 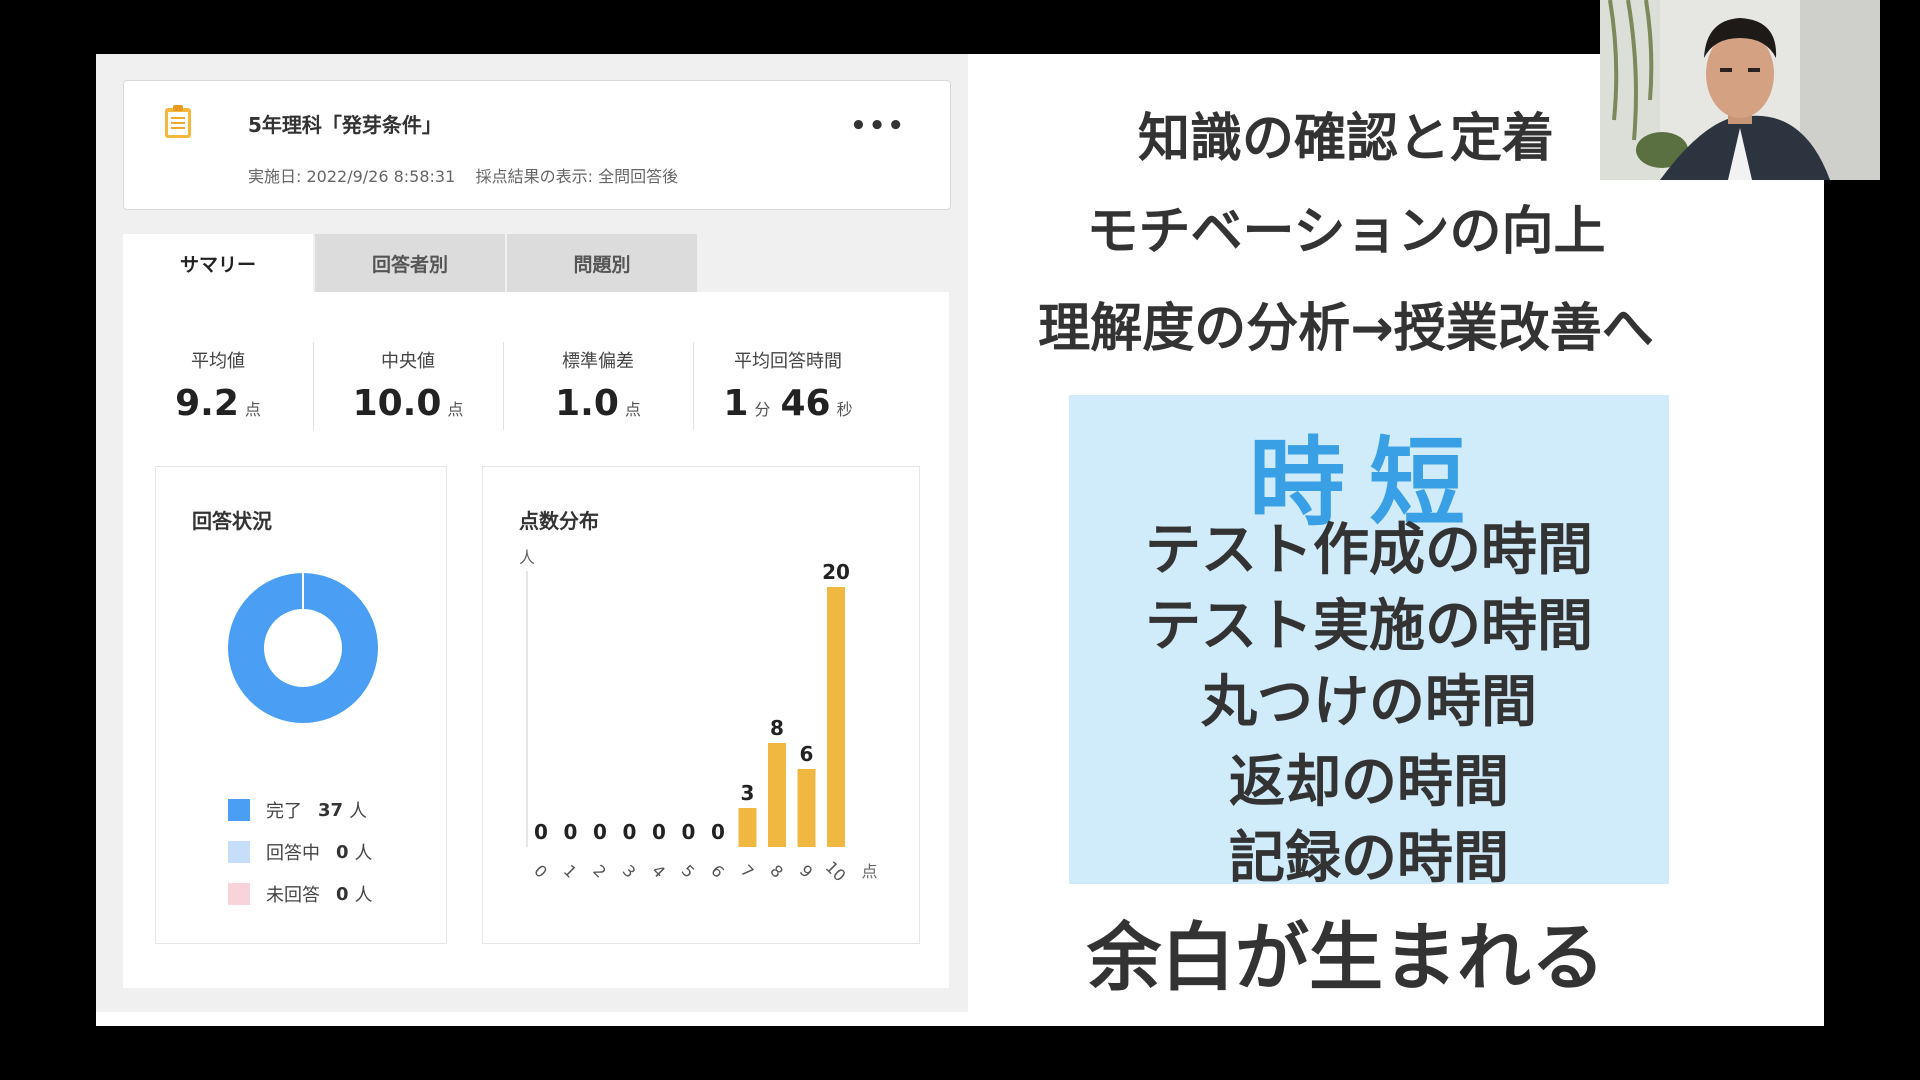 I want to click on tick-label-7: 7, so click(x=747, y=871).